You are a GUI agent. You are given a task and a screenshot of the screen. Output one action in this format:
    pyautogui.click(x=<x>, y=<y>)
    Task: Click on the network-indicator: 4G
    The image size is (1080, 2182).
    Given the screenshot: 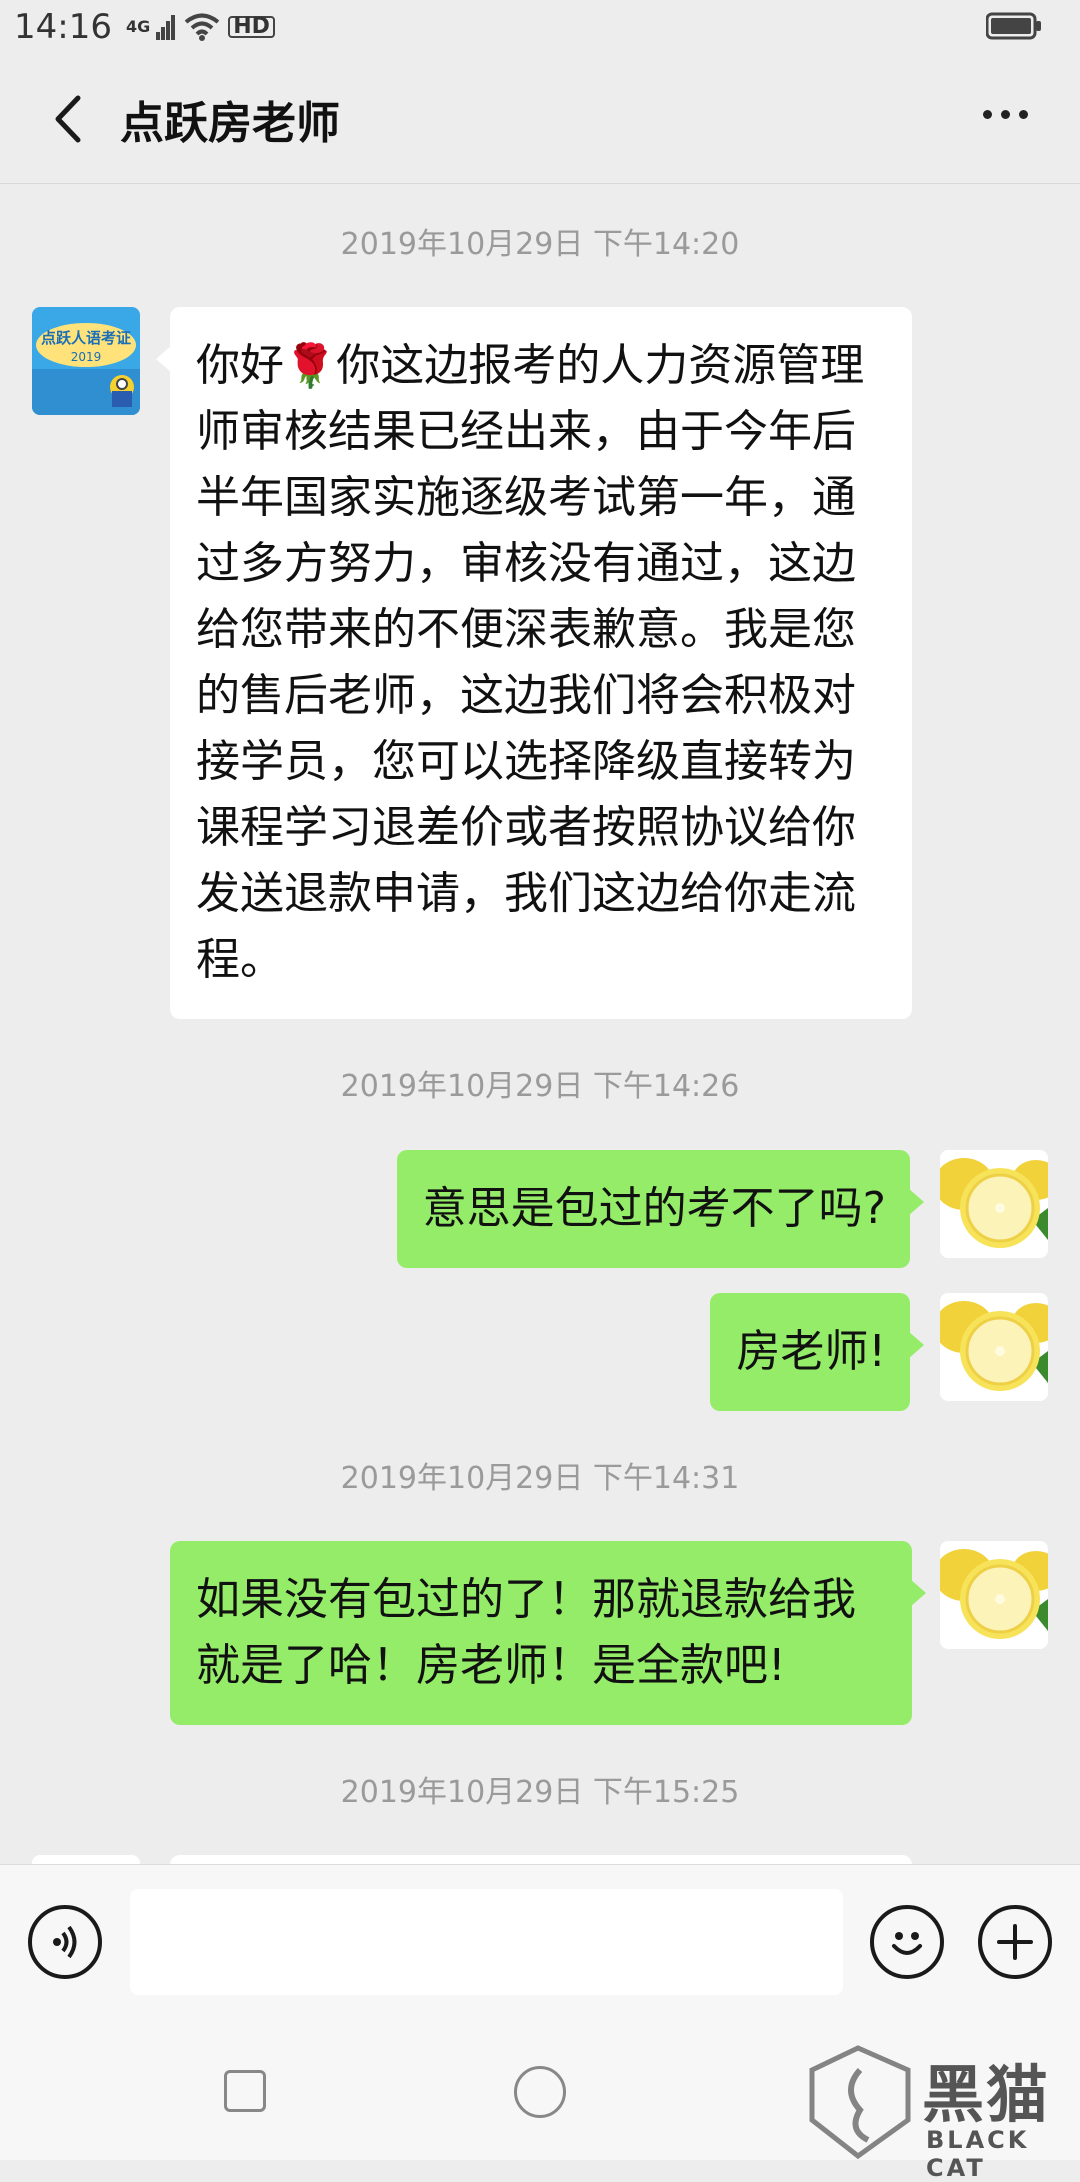 What is the action you would take?
    pyautogui.click(x=138, y=26)
    